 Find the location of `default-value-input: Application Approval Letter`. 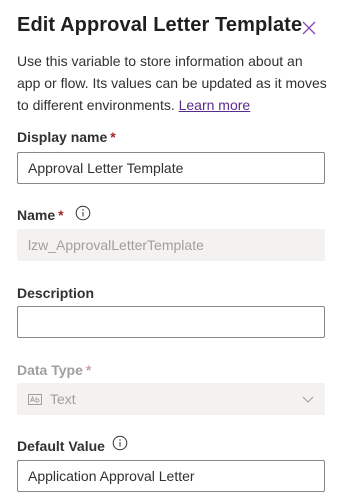

default-value-input: Application Approval Letter is located at coordinates (171, 476).